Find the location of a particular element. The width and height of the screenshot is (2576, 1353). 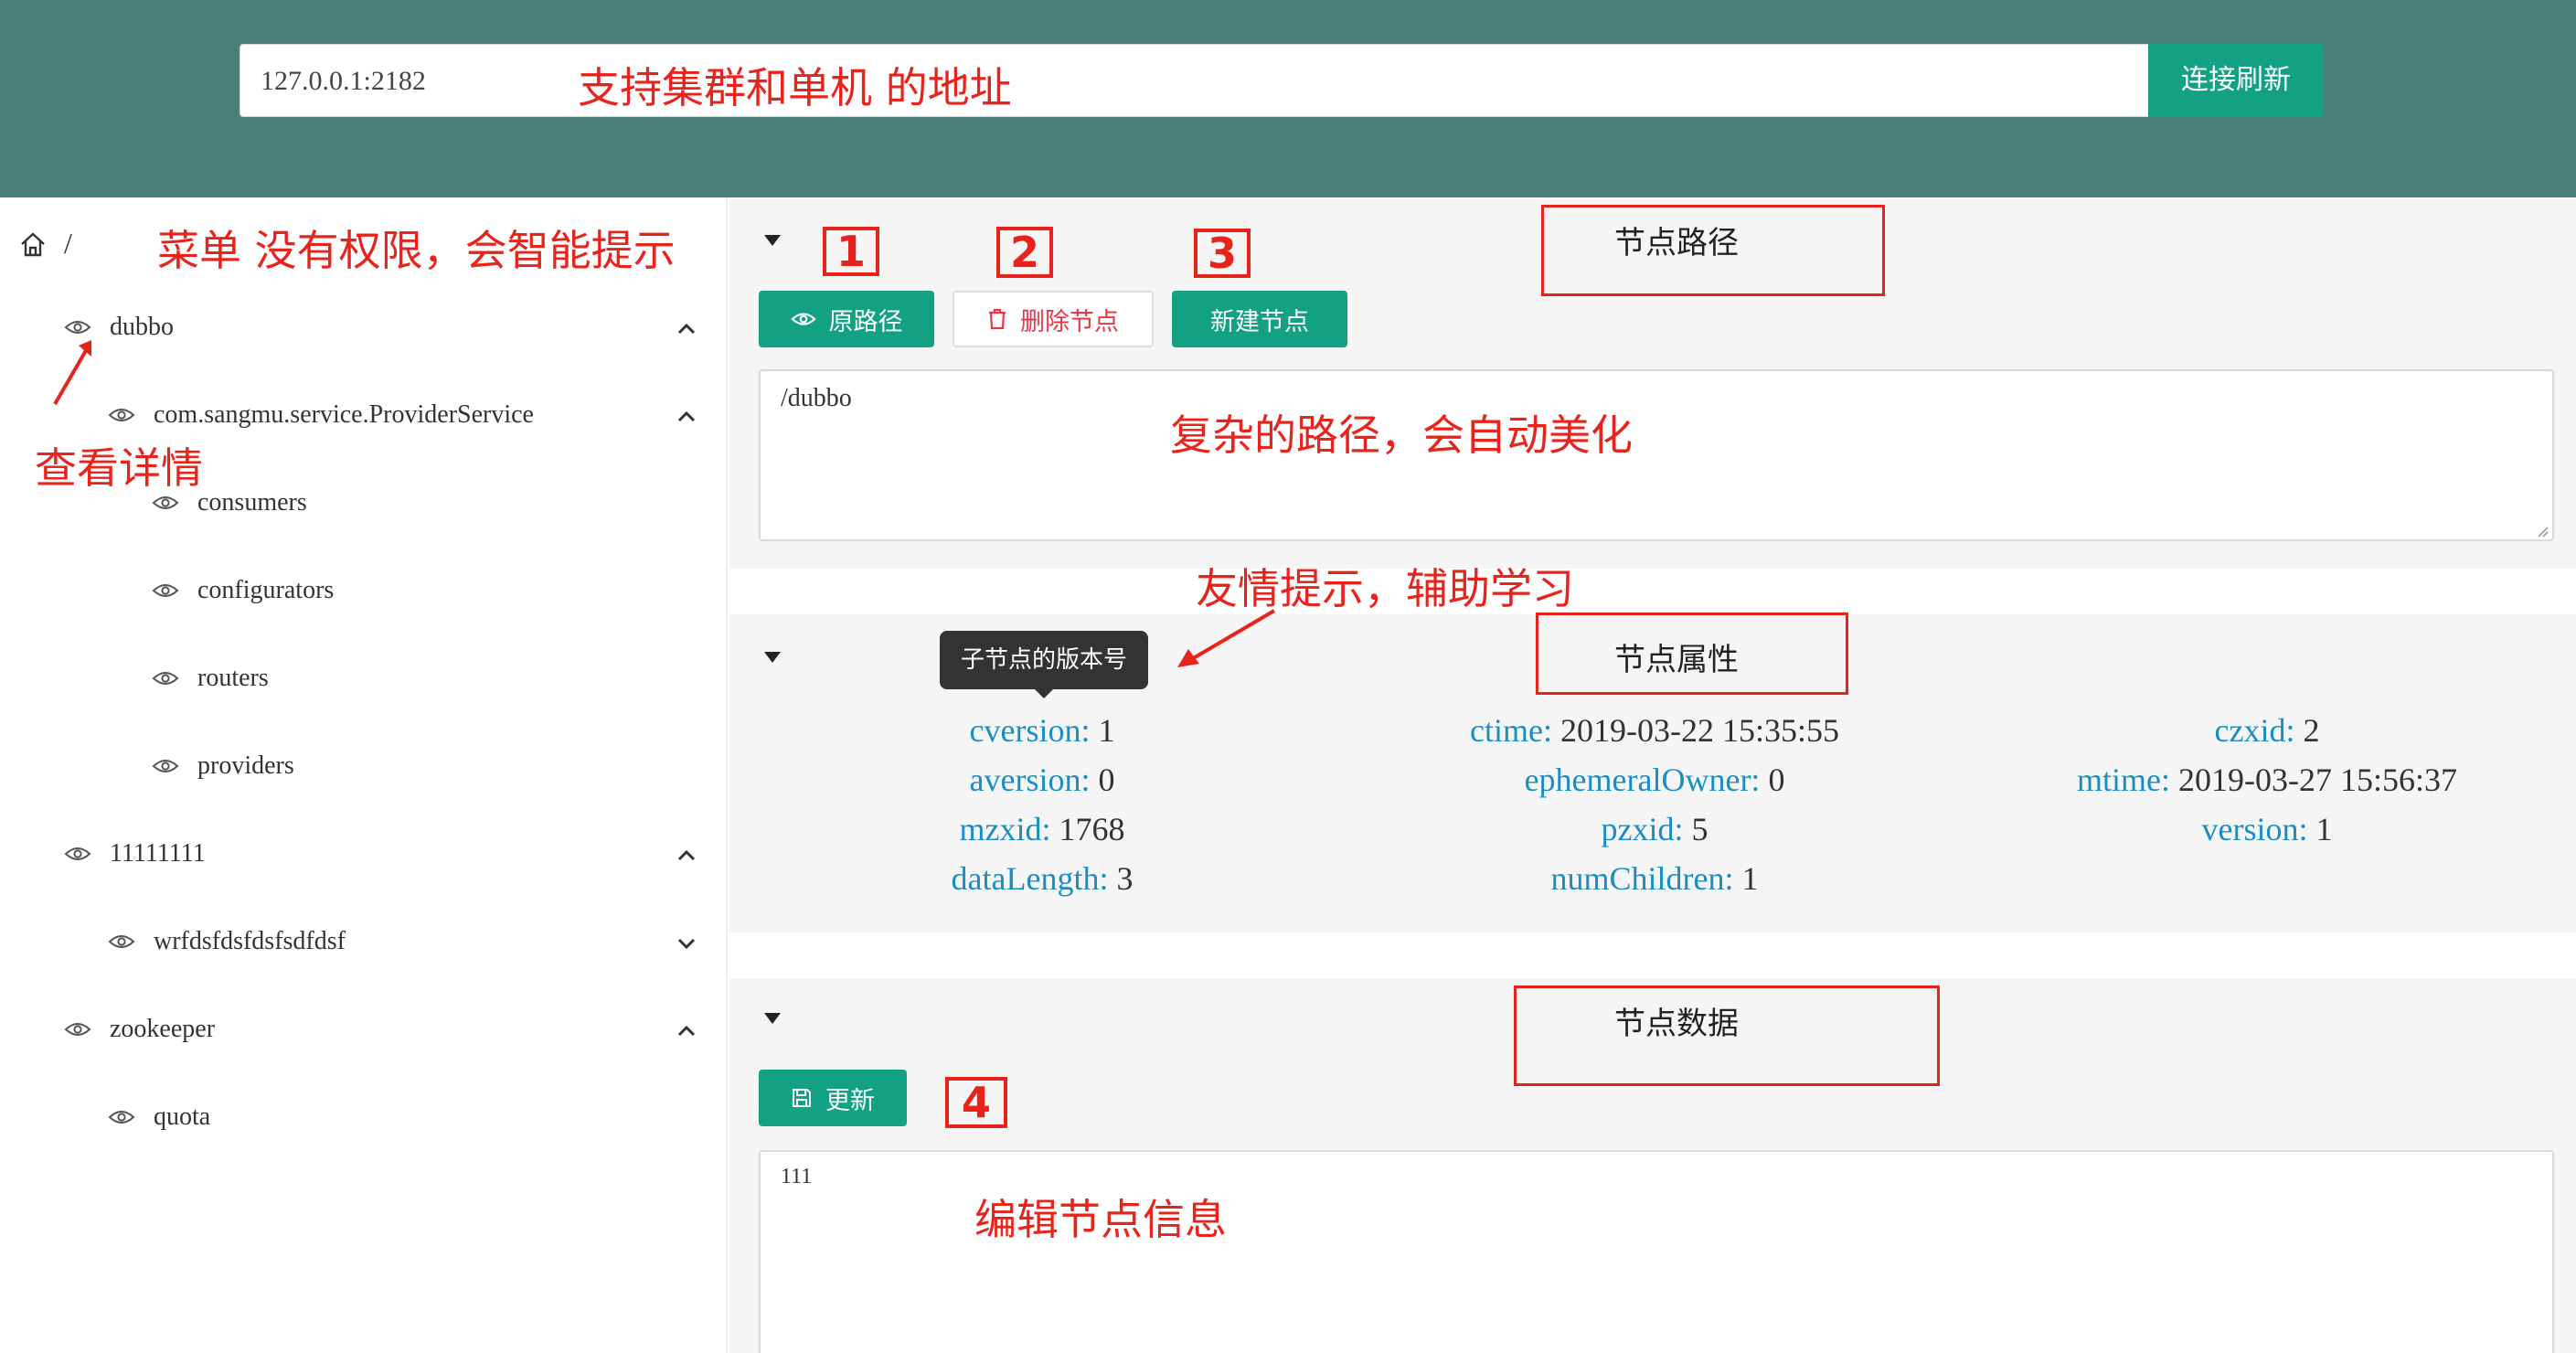

tree-node-label: 11111111 is located at coordinates (158, 853).